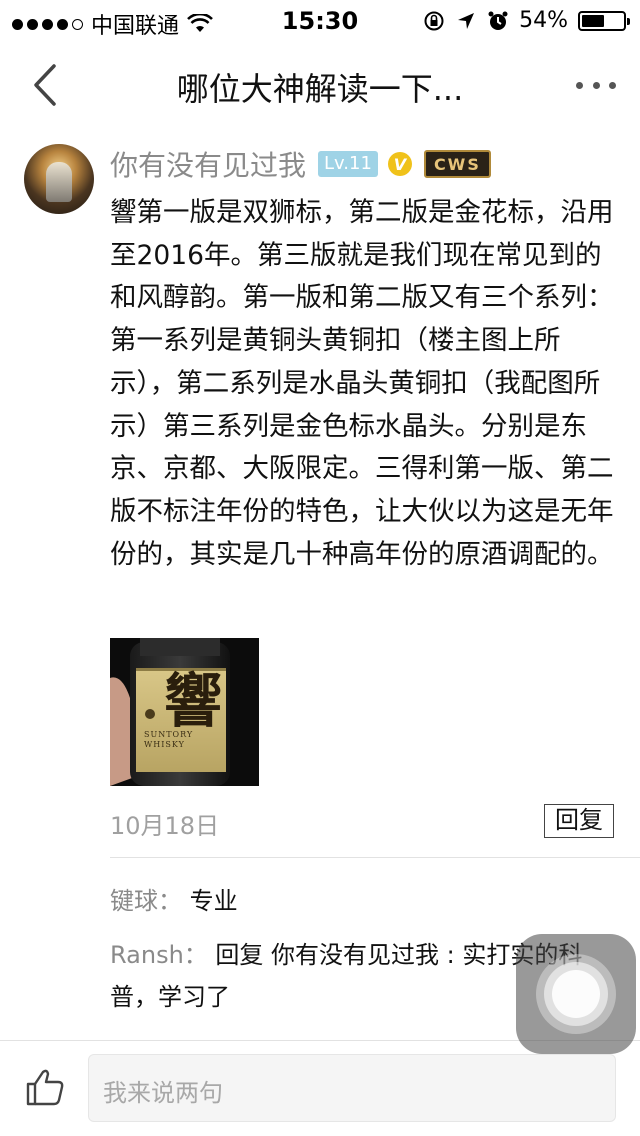  What do you see at coordinates (159, 955) in the screenshot?
I see `comment-user: Ransh：` at bounding box center [159, 955].